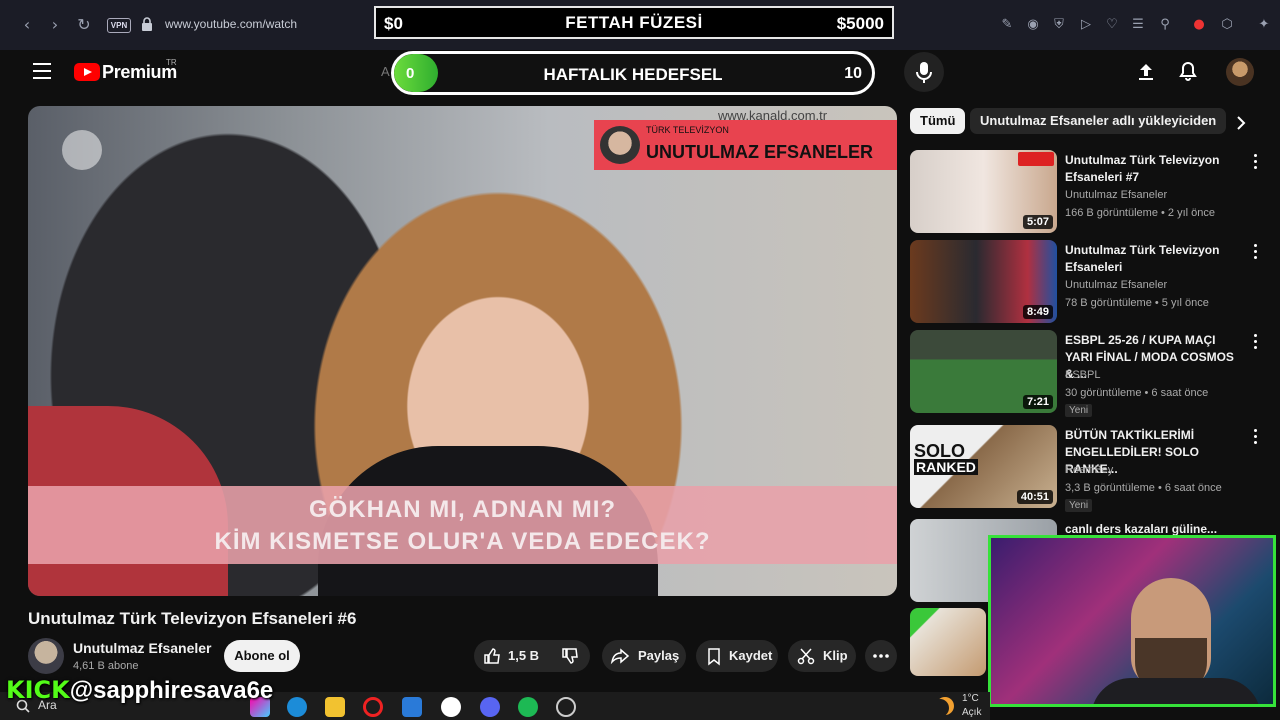 This screenshot has width=1280, height=720. I want to click on video-duration: 7:21, so click(1037, 402).